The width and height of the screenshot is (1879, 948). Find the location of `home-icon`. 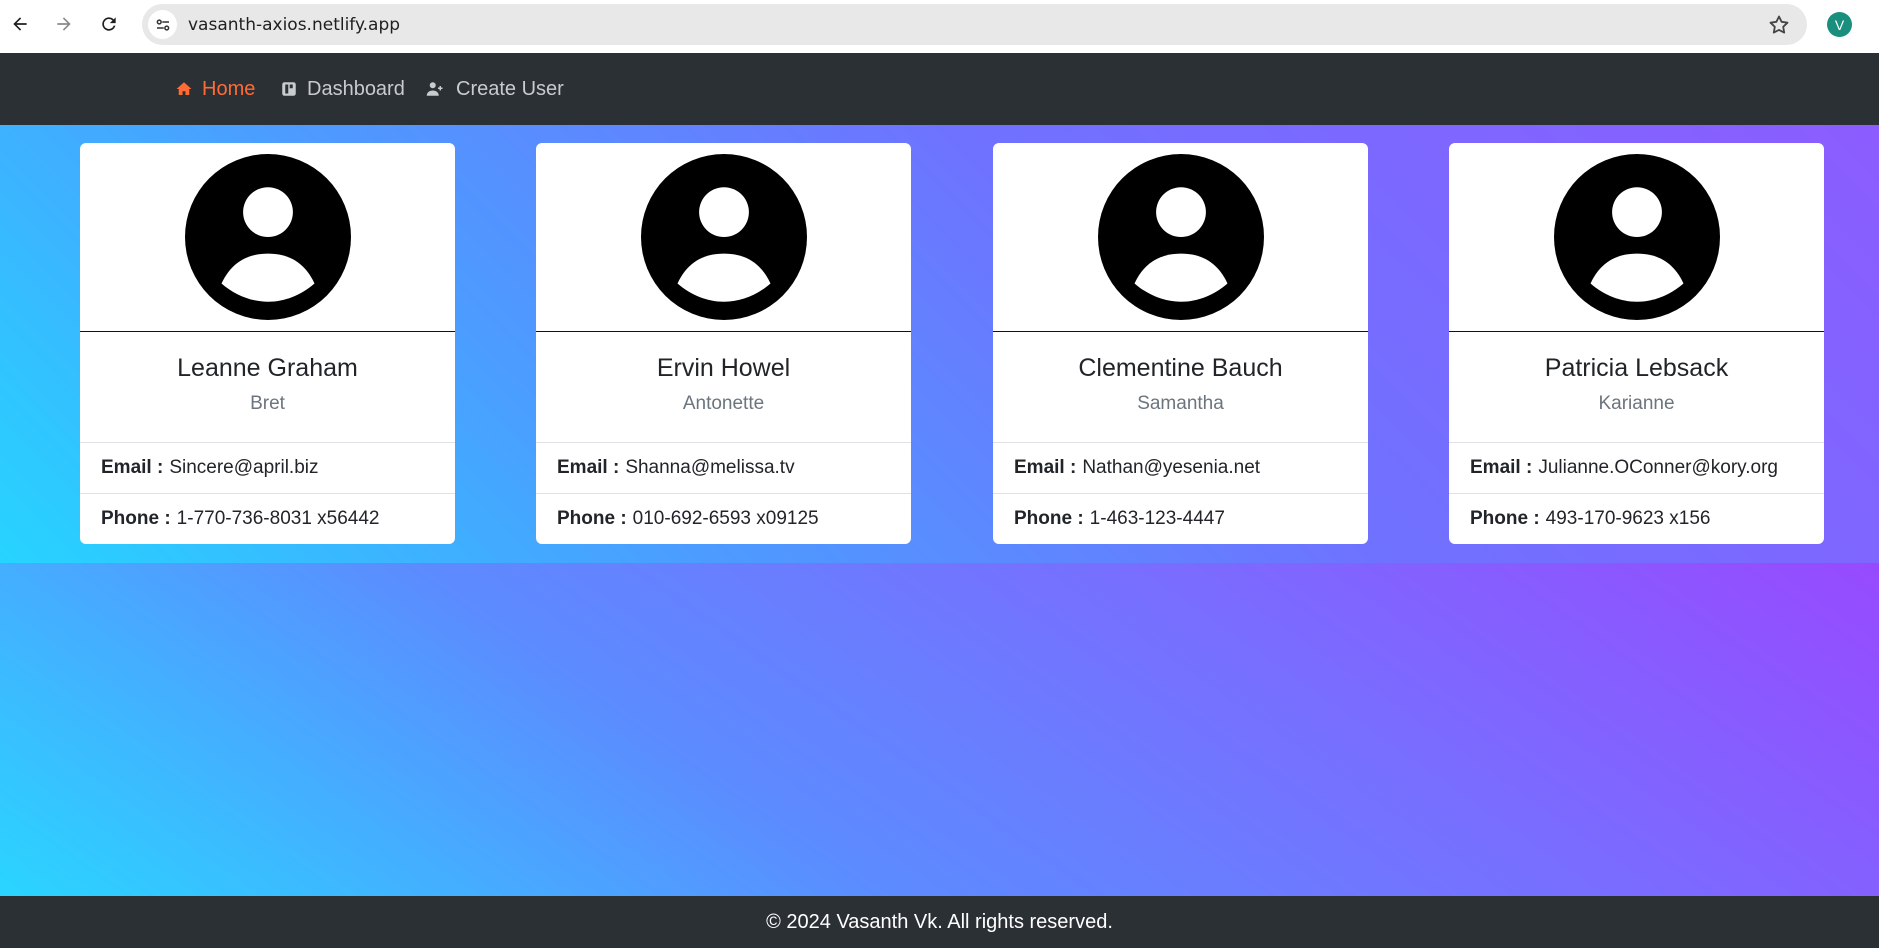

home-icon is located at coordinates (184, 88).